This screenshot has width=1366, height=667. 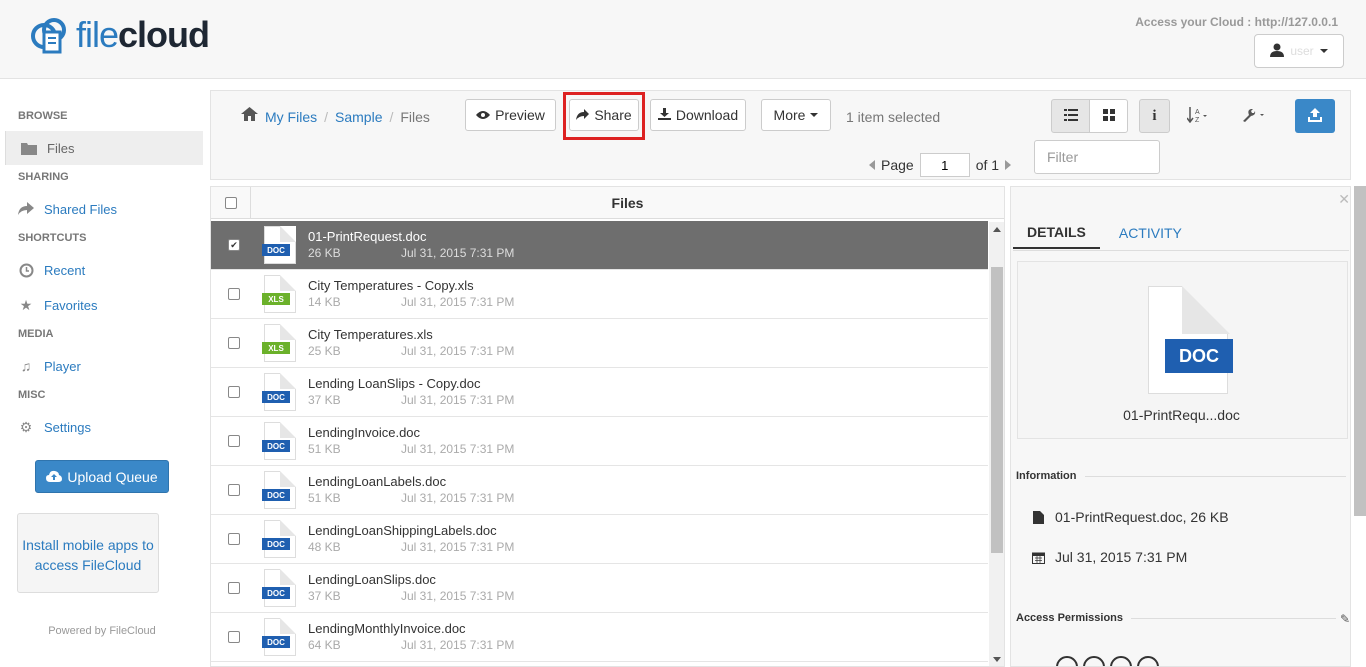 I want to click on grid-view-button, so click(x=1108, y=116).